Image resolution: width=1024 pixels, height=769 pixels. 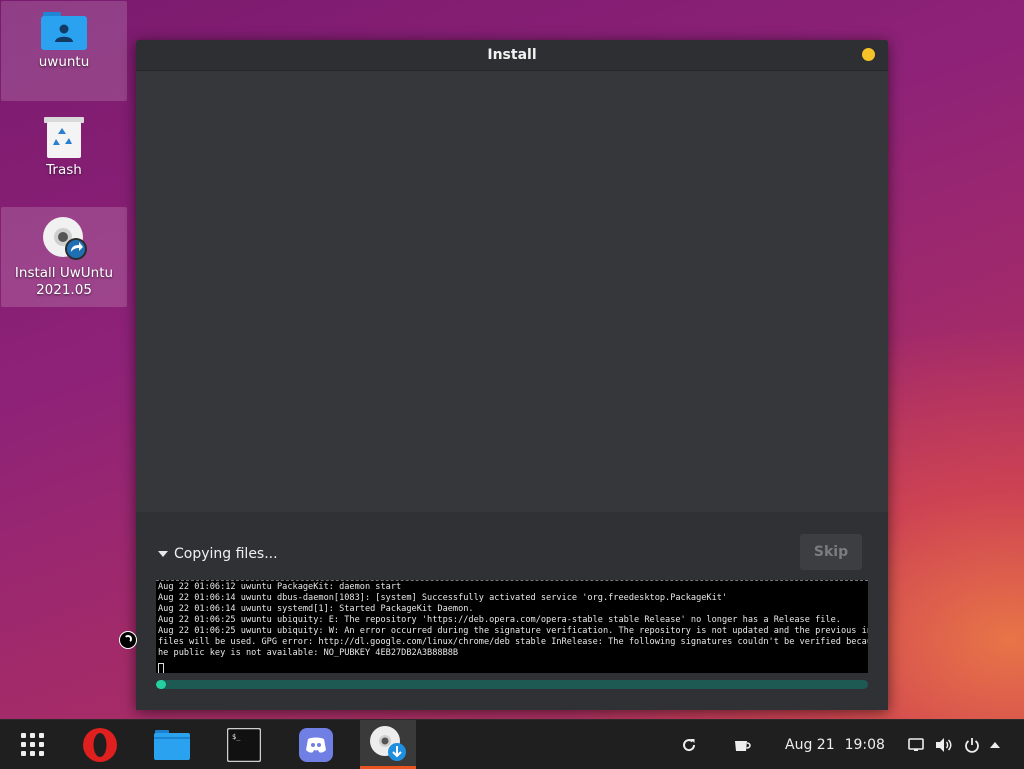 What do you see at coordinates (64, 170) in the screenshot?
I see `desktop-icon-label: Trash` at bounding box center [64, 170].